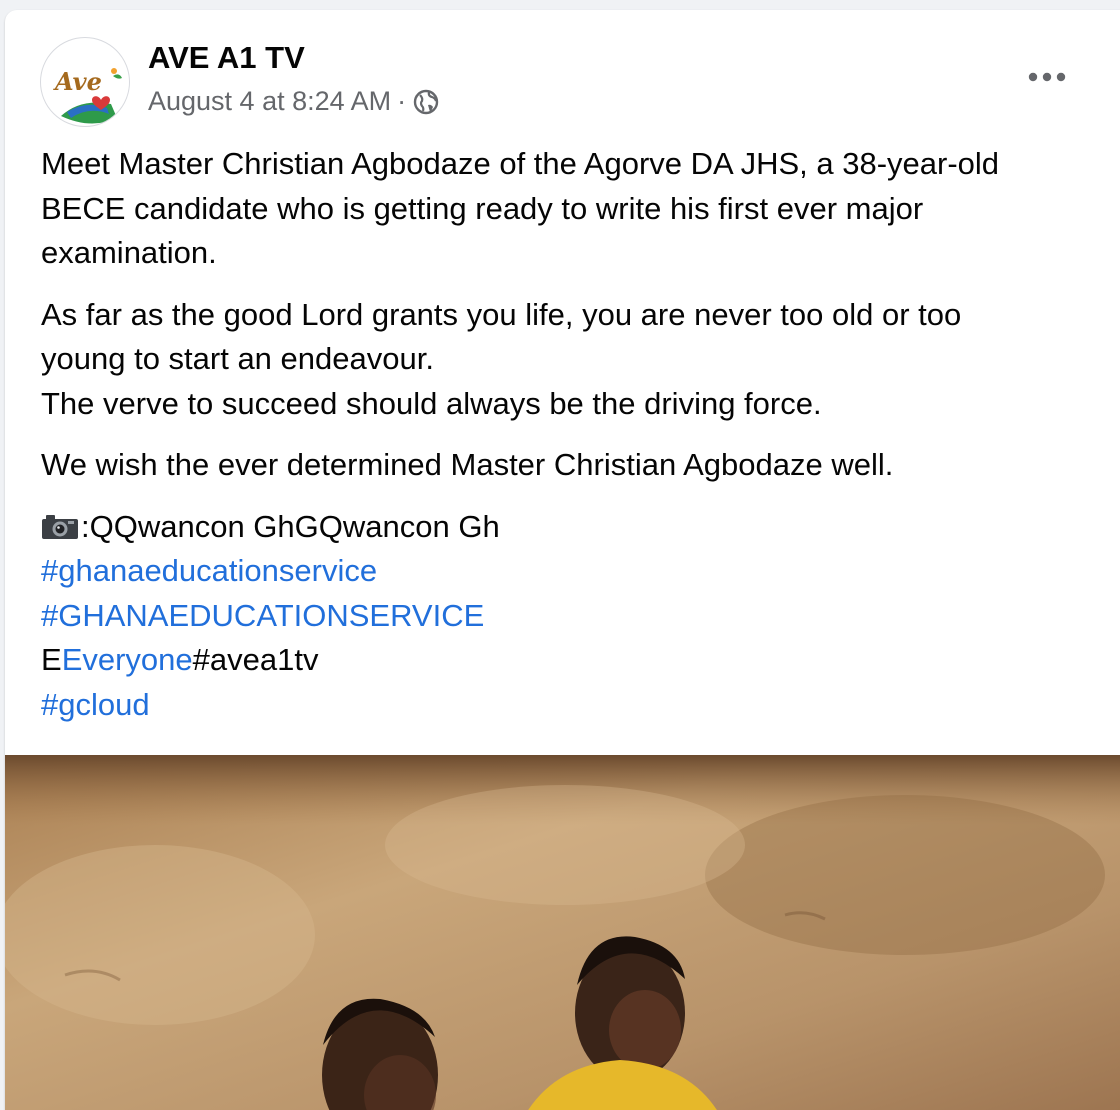 This screenshot has height=1110, width=1120. Describe the element at coordinates (77, 81) in the screenshot. I see `svg-text: Ave` at that location.